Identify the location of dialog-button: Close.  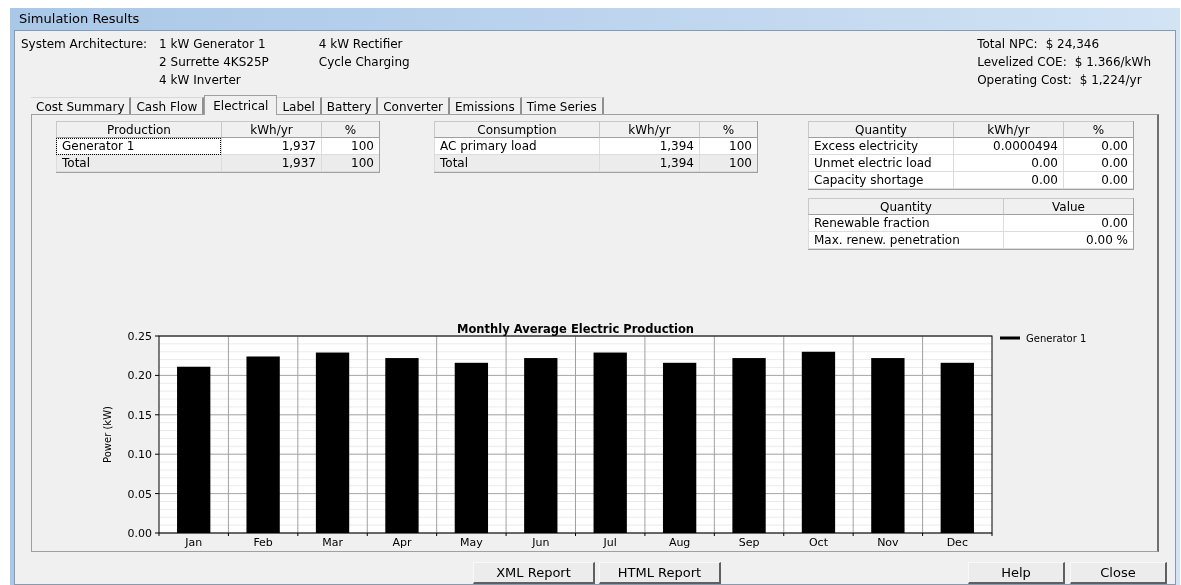
(1118, 573).